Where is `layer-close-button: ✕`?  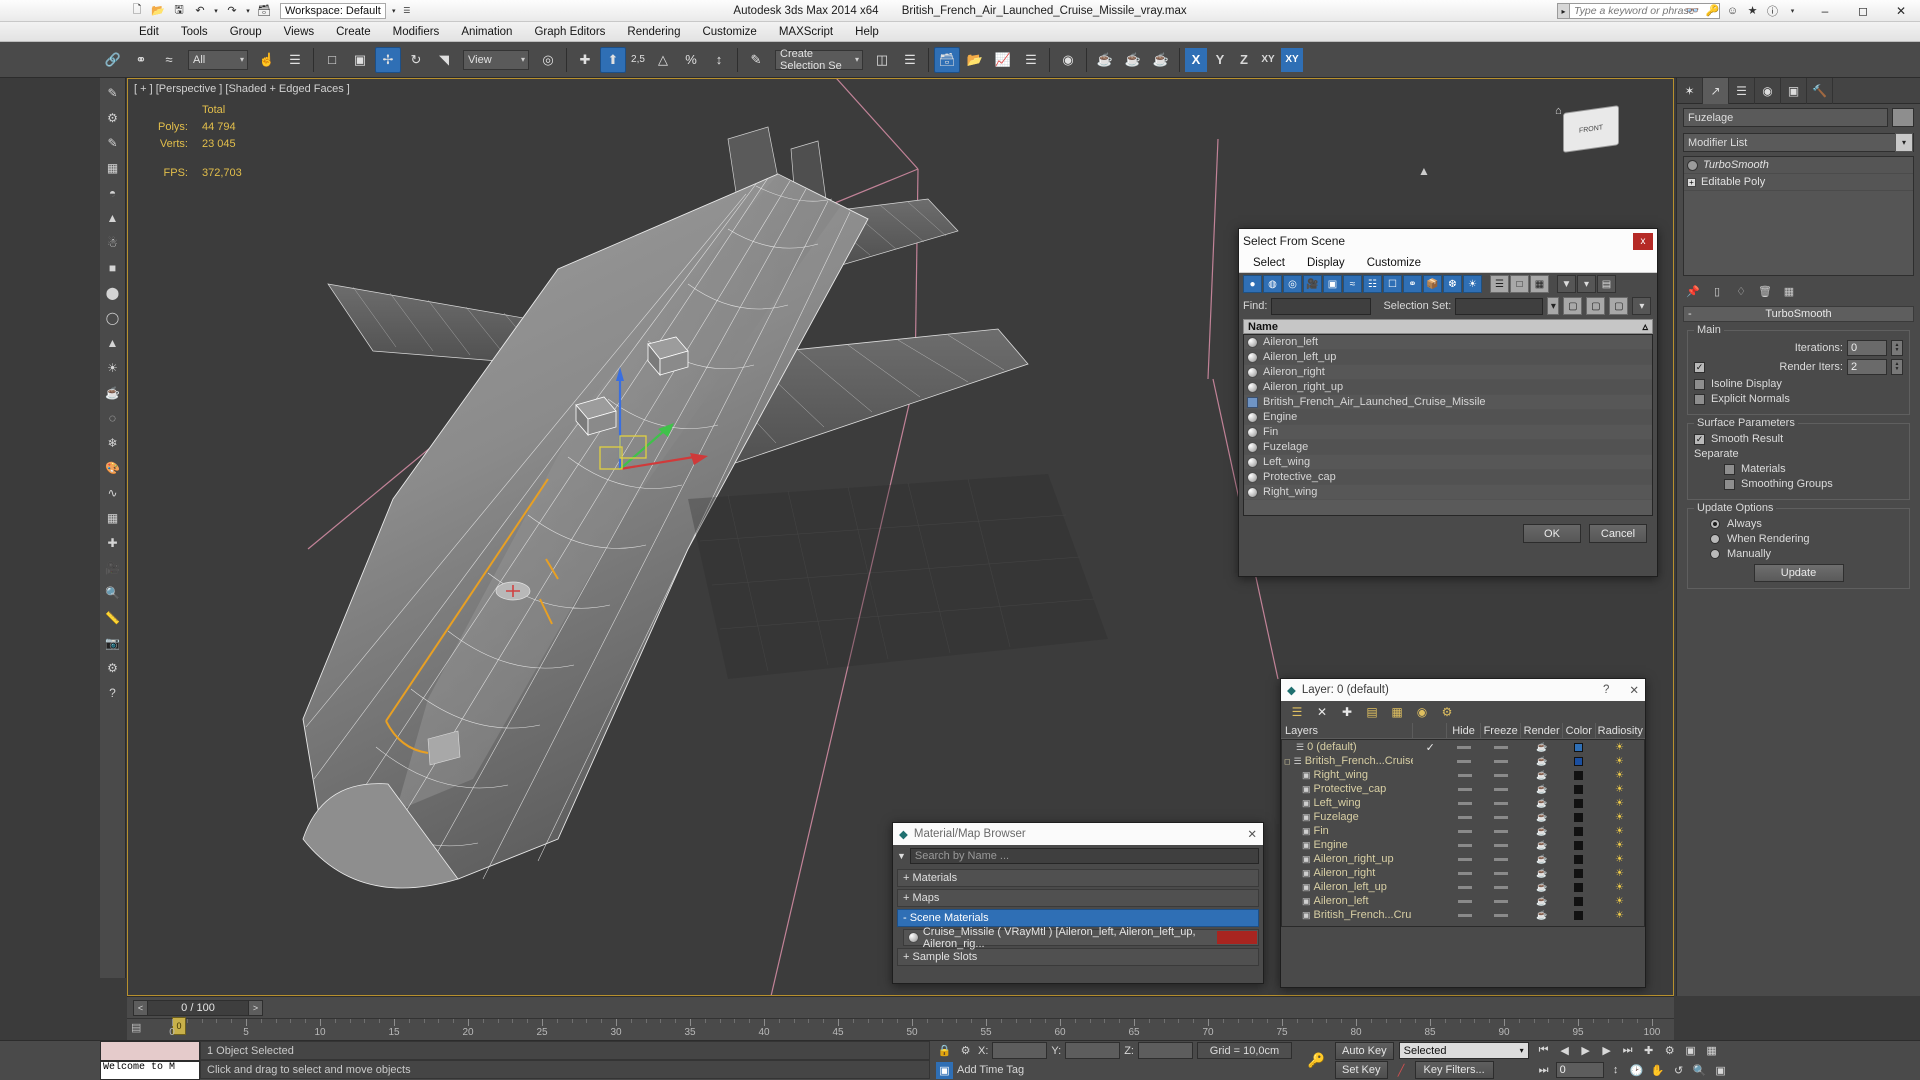 layer-close-button: ✕ is located at coordinates (1634, 690).